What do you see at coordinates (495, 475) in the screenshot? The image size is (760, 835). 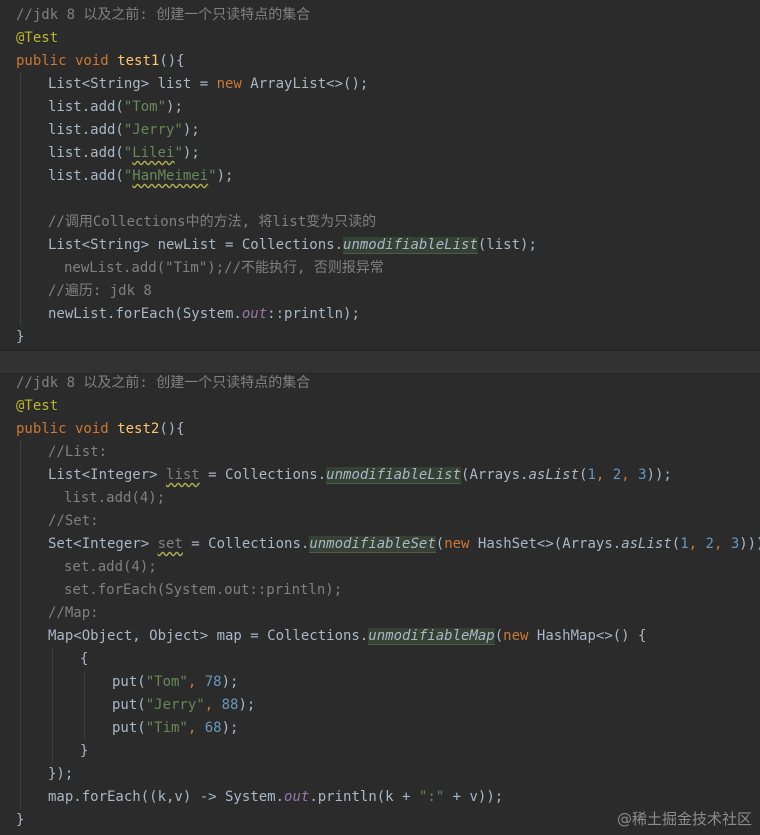 I see `code-token: (Arrays.` at bounding box center [495, 475].